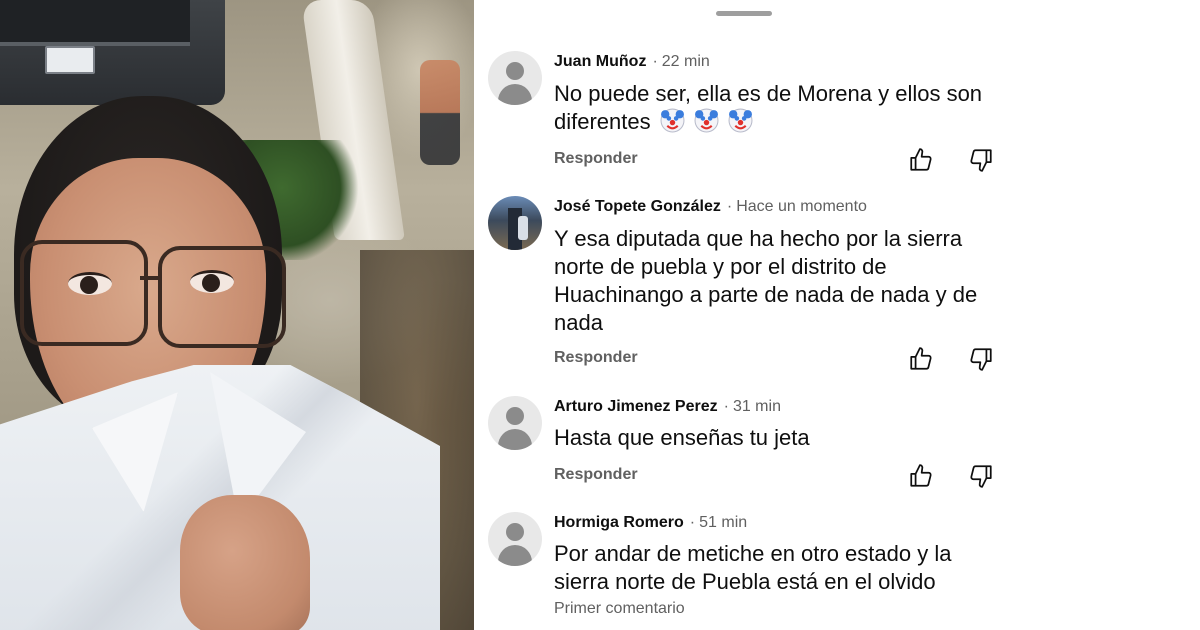 The image size is (1200, 630). What do you see at coordinates (600, 61) in the screenshot?
I see `comment-author: Juan Muñoz` at bounding box center [600, 61].